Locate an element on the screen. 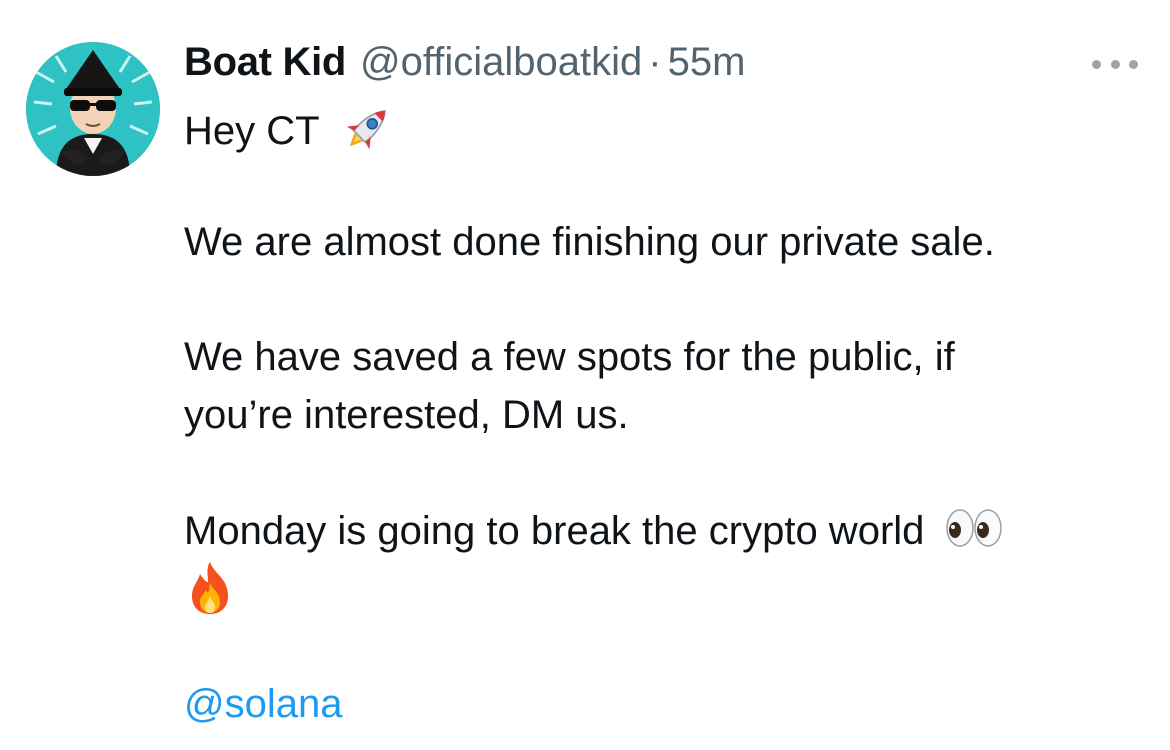  tweet-text-line: Hey CT is located at coordinates (290, 133).